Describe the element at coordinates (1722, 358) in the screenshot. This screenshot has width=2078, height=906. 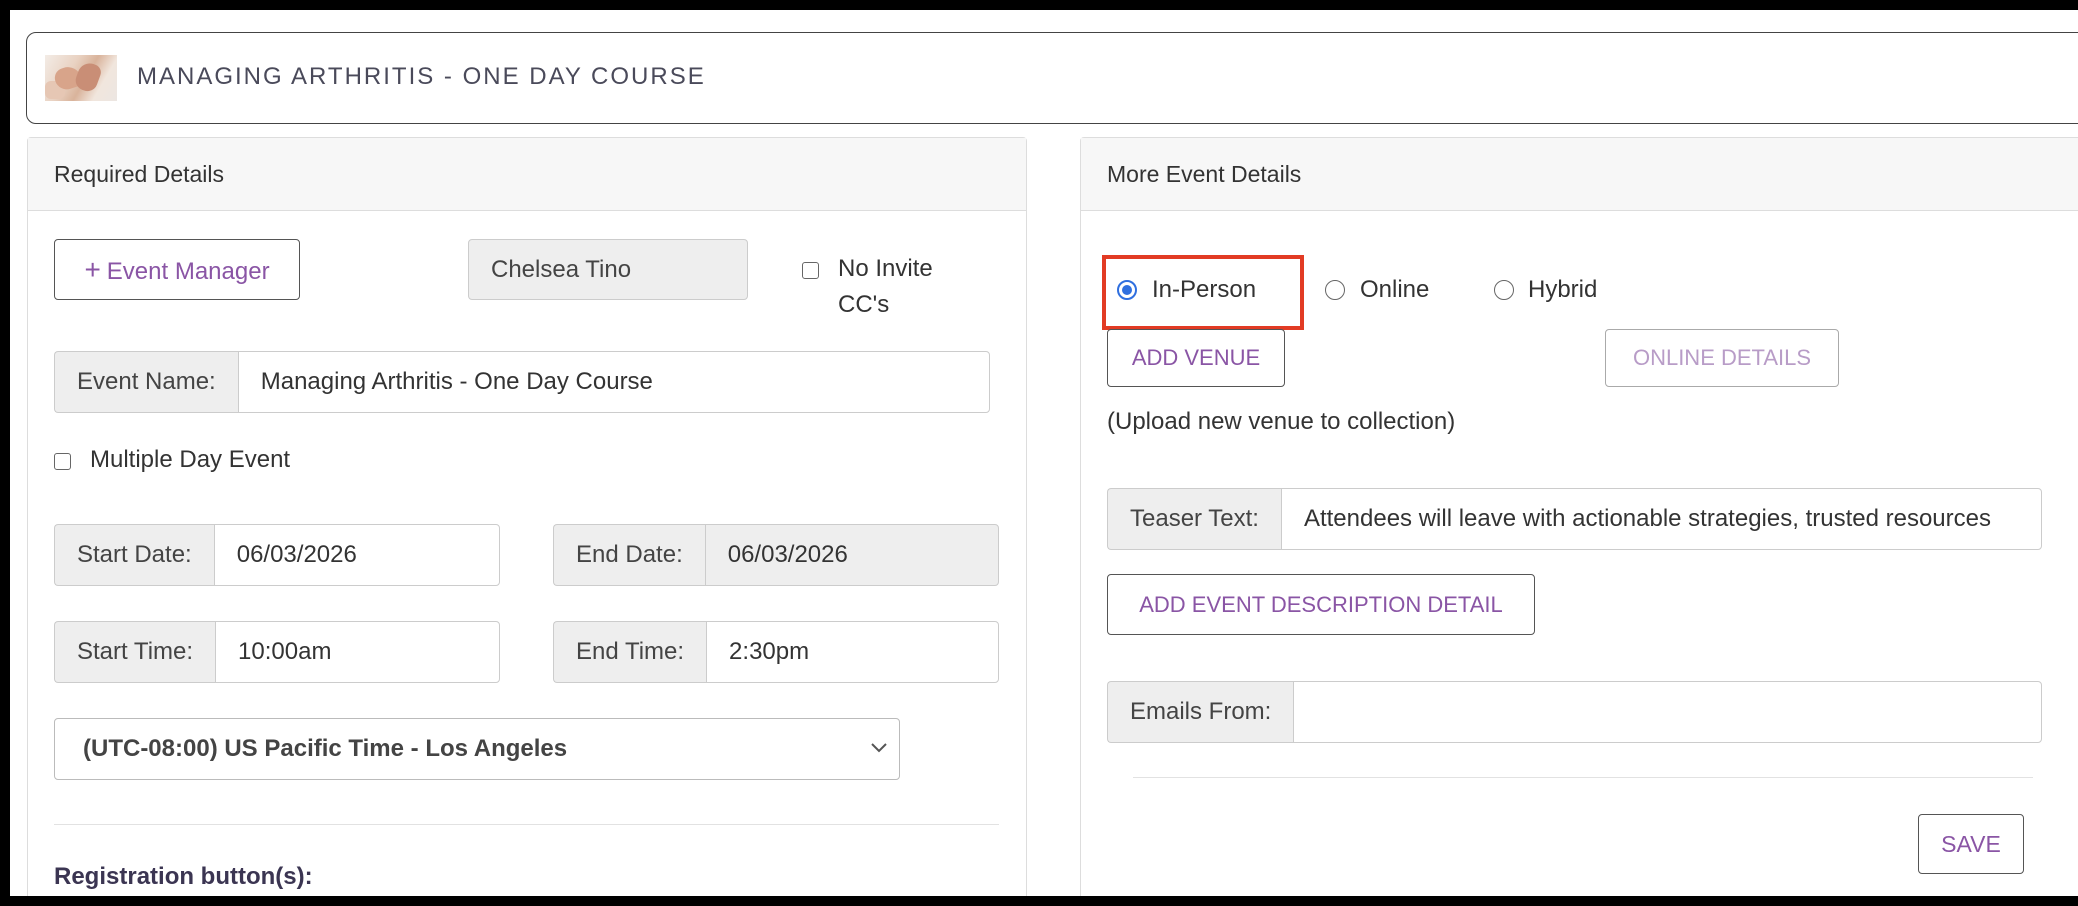
I see `online-details-button: ONLINE DETAILS` at that location.